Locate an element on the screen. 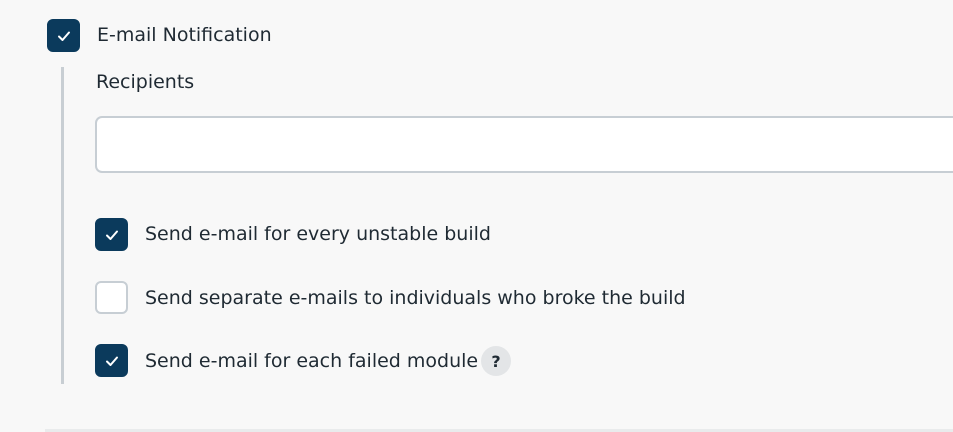 This screenshot has height=432, width=953. recipients-label: Recipients is located at coordinates (145, 82).